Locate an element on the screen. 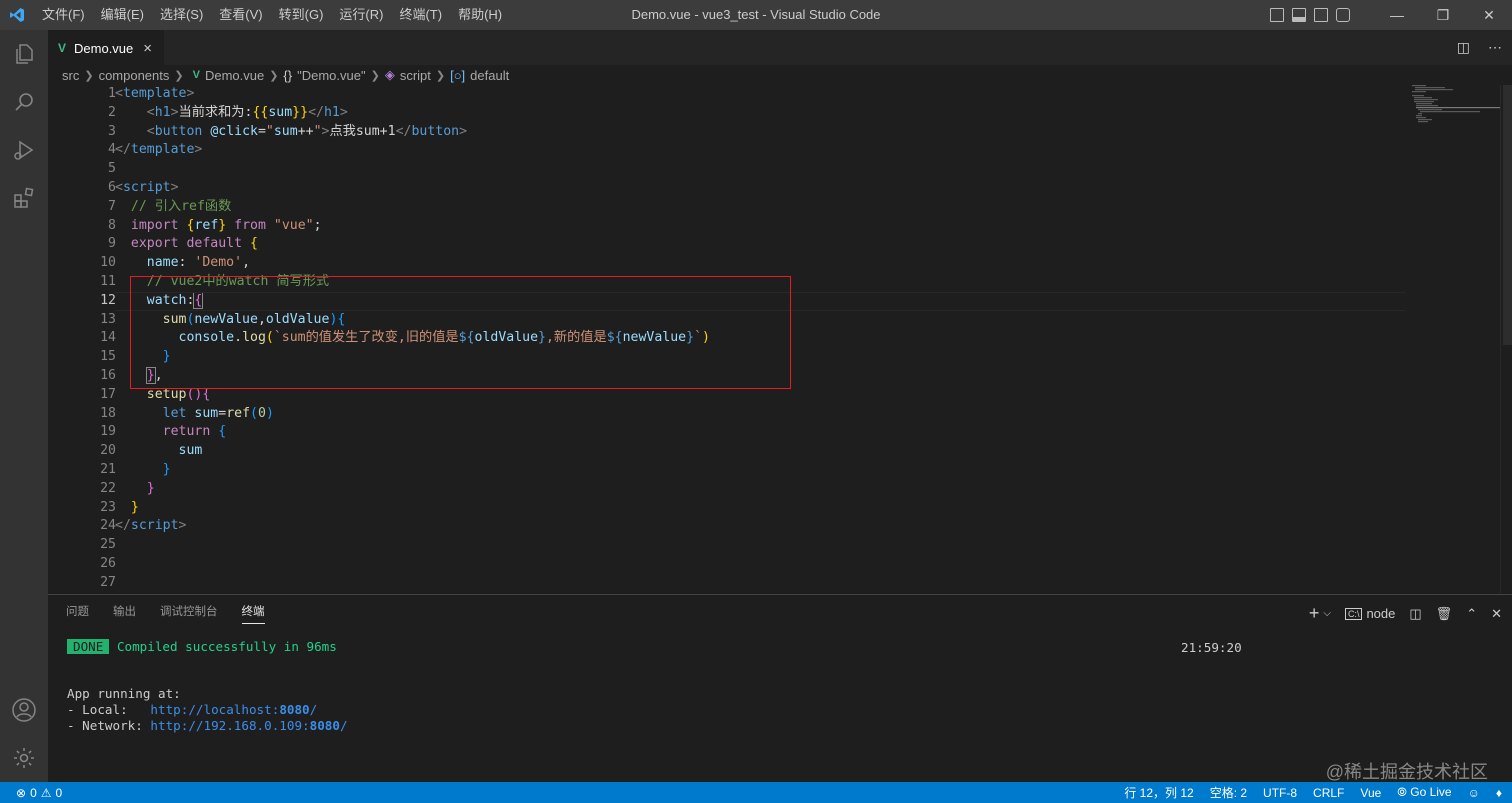 The image size is (1512, 803). local-url: http://localhost: is located at coordinates (214, 709).